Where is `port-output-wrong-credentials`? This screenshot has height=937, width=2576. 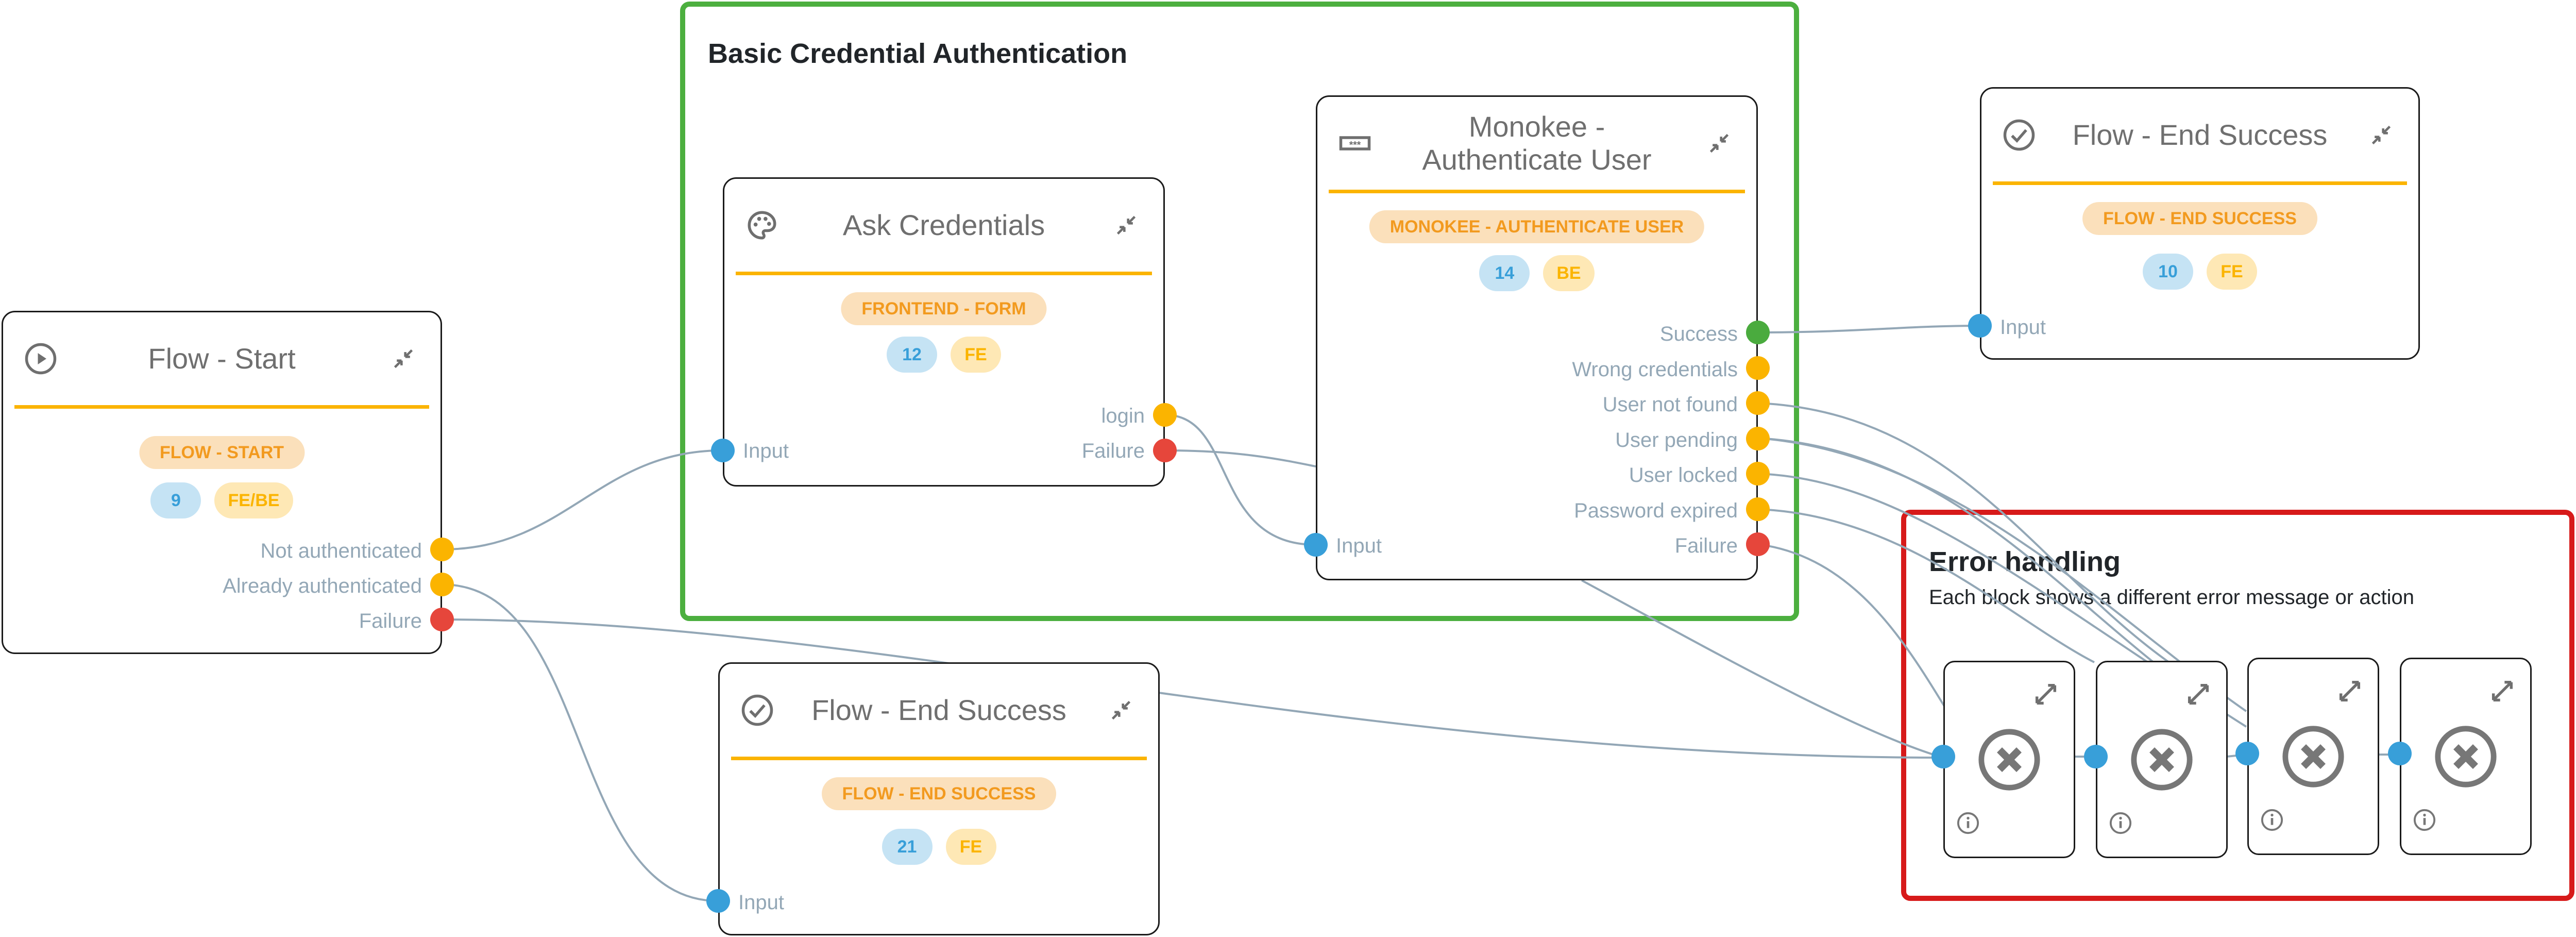
port-output-wrong-credentials is located at coordinates (1758, 368).